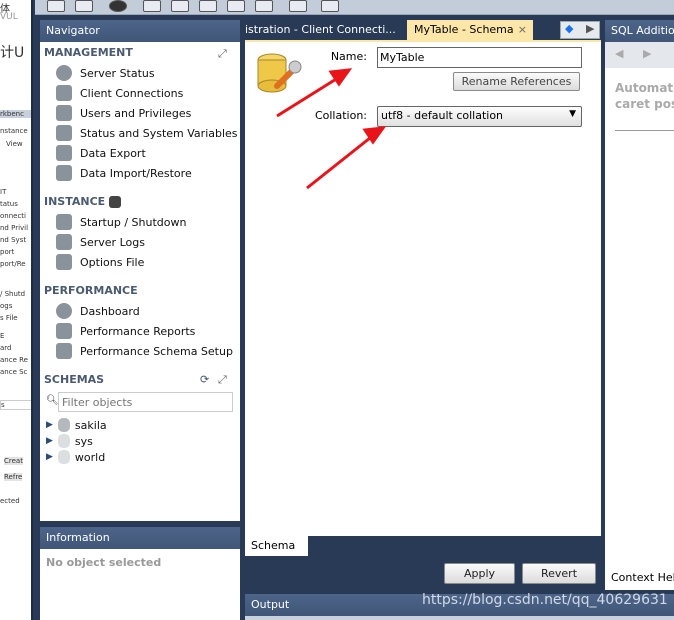  What do you see at coordinates (138, 331) in the screenshot?
I see `nav-label: Performance Reports` at bounding box center [138, 331].